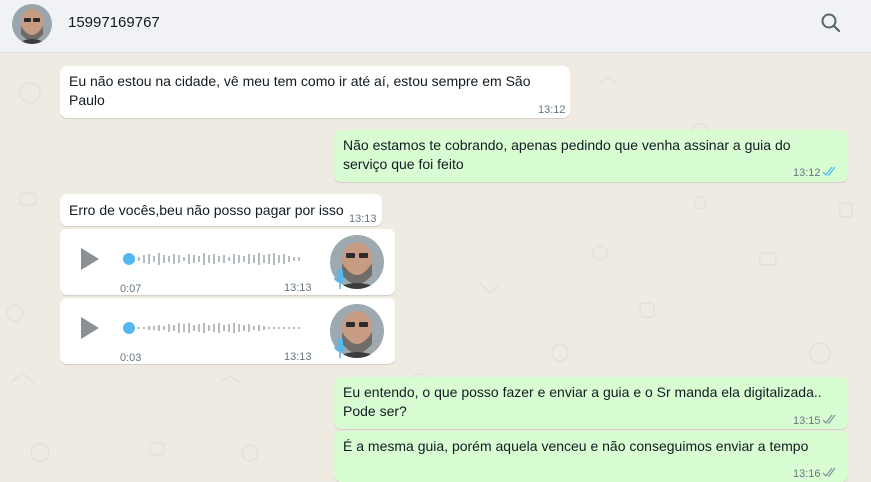  Describe the element at coordinates (807, 474) in the screenshot. I see `message-time: 13:16` at that location.